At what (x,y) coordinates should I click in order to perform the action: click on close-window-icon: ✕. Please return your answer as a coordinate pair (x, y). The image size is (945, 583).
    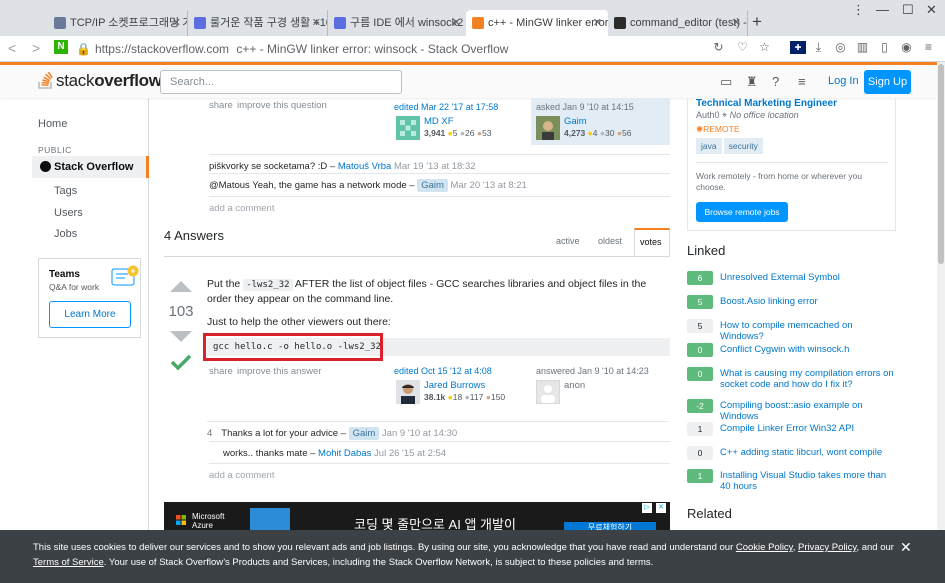
    Looking at the image, I should click on (931, 10).